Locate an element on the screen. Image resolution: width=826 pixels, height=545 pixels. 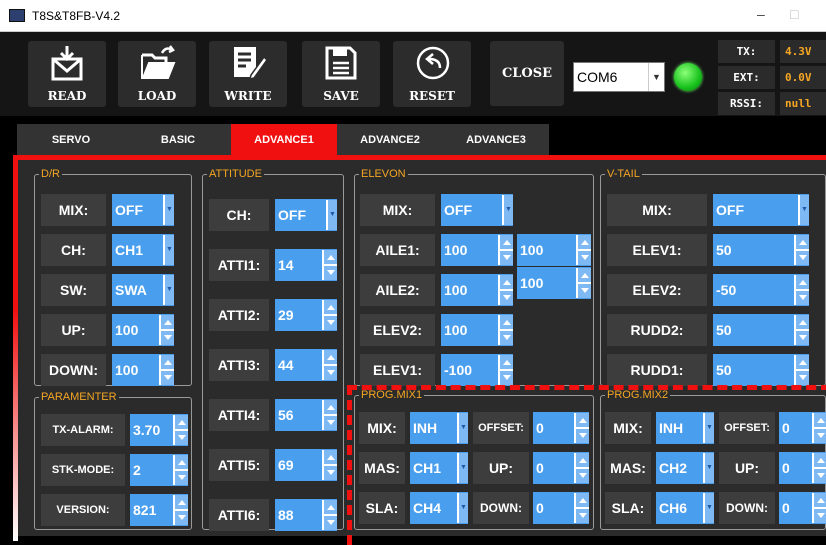
com-port-select: COM6 ▼ is located at coordinates (619, 77).